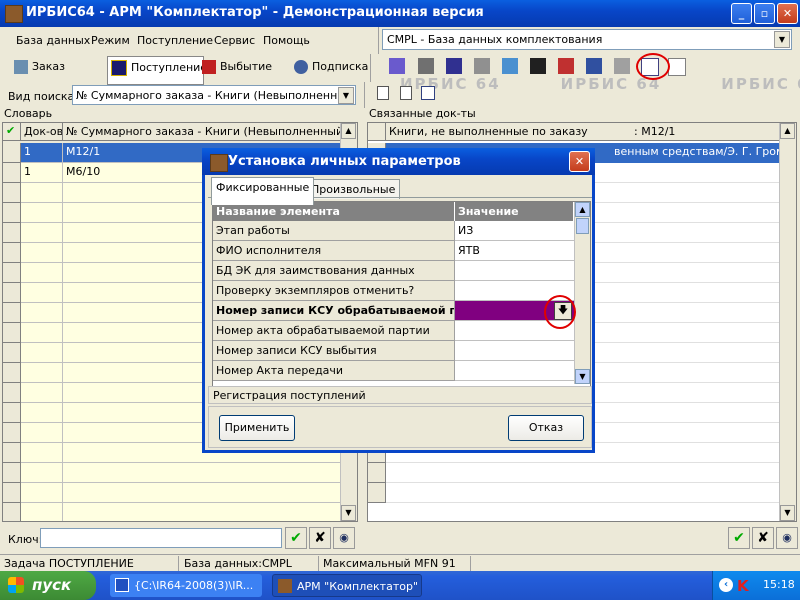  I want to click on copy-icon, so click(454, 66).